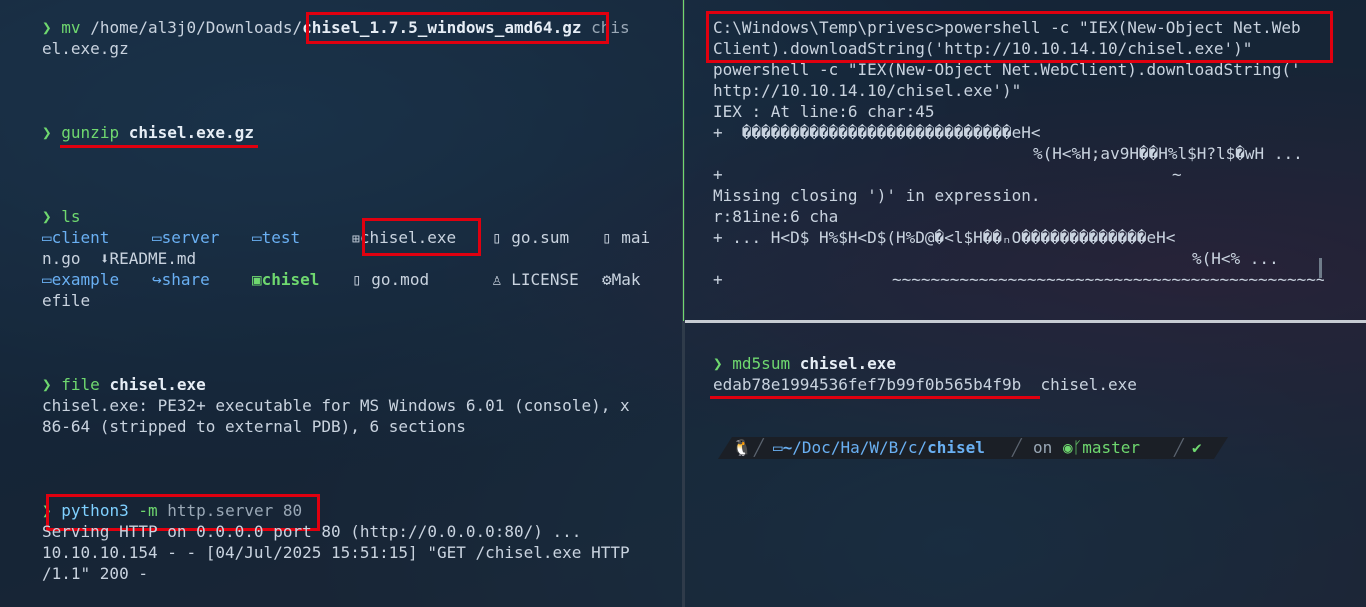  What do you see at coordinates (196, 27) in the screenshot?
I see `mv-path: /home/al3j0/Downloads/` at bounding box center [196, 27].